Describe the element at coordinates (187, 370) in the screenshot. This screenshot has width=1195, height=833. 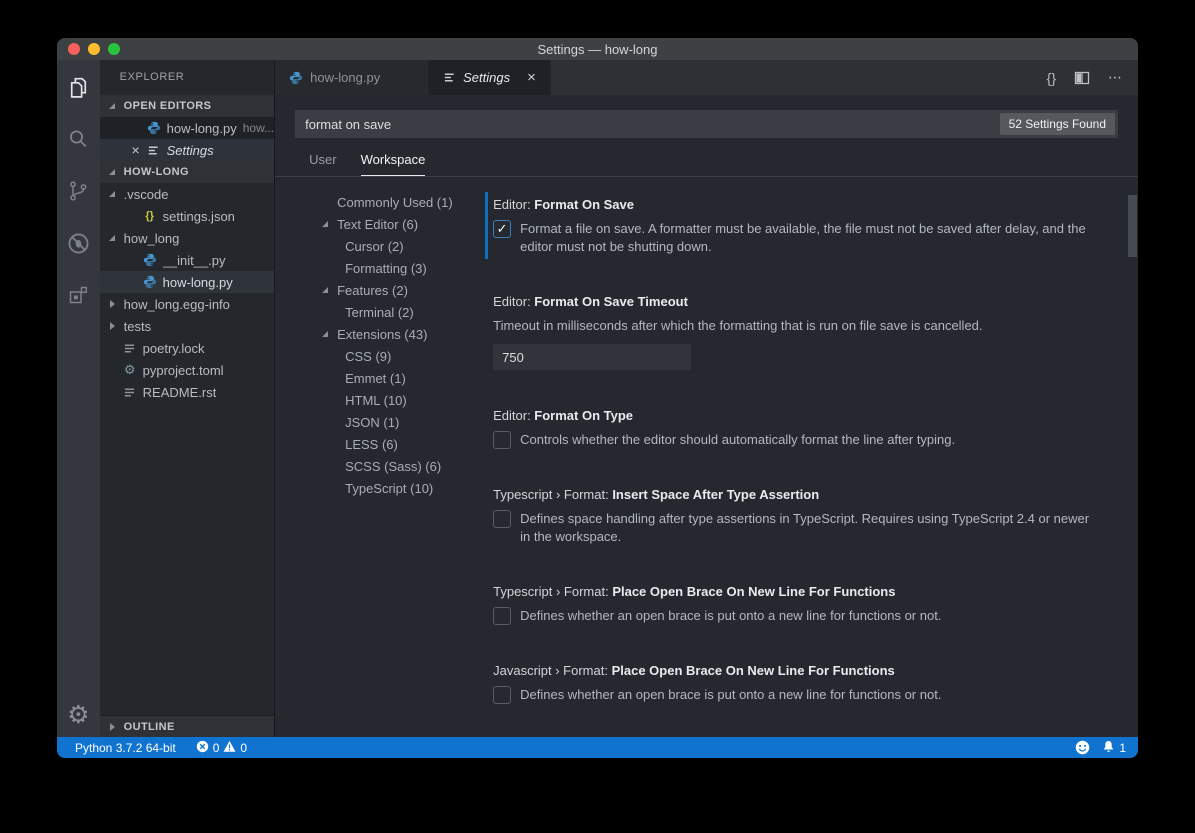
I see `file-tree-item: ⚙ pyproject.toml` at that location.